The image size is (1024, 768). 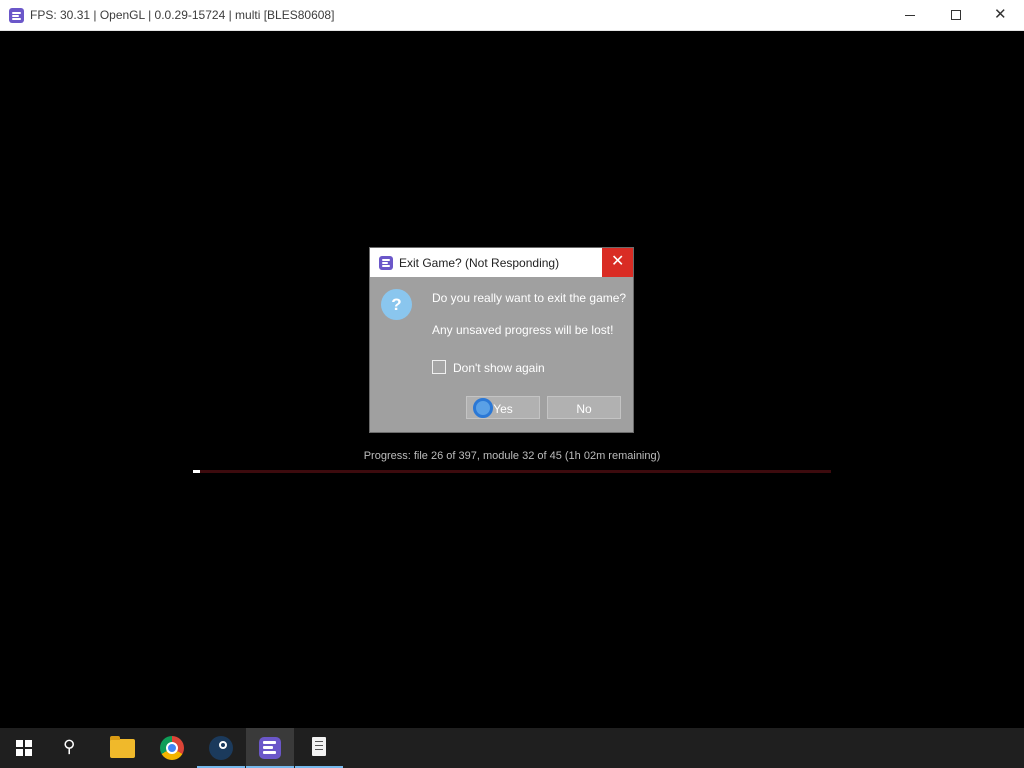 I want to click on folder-icon, so click(x=122, y=747).